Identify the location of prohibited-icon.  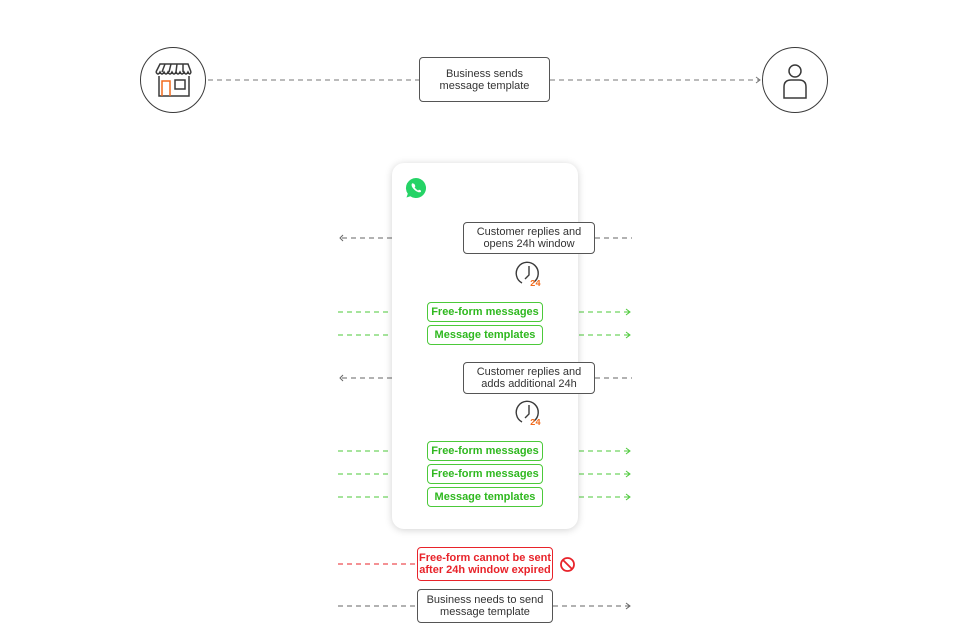
(567, 564).